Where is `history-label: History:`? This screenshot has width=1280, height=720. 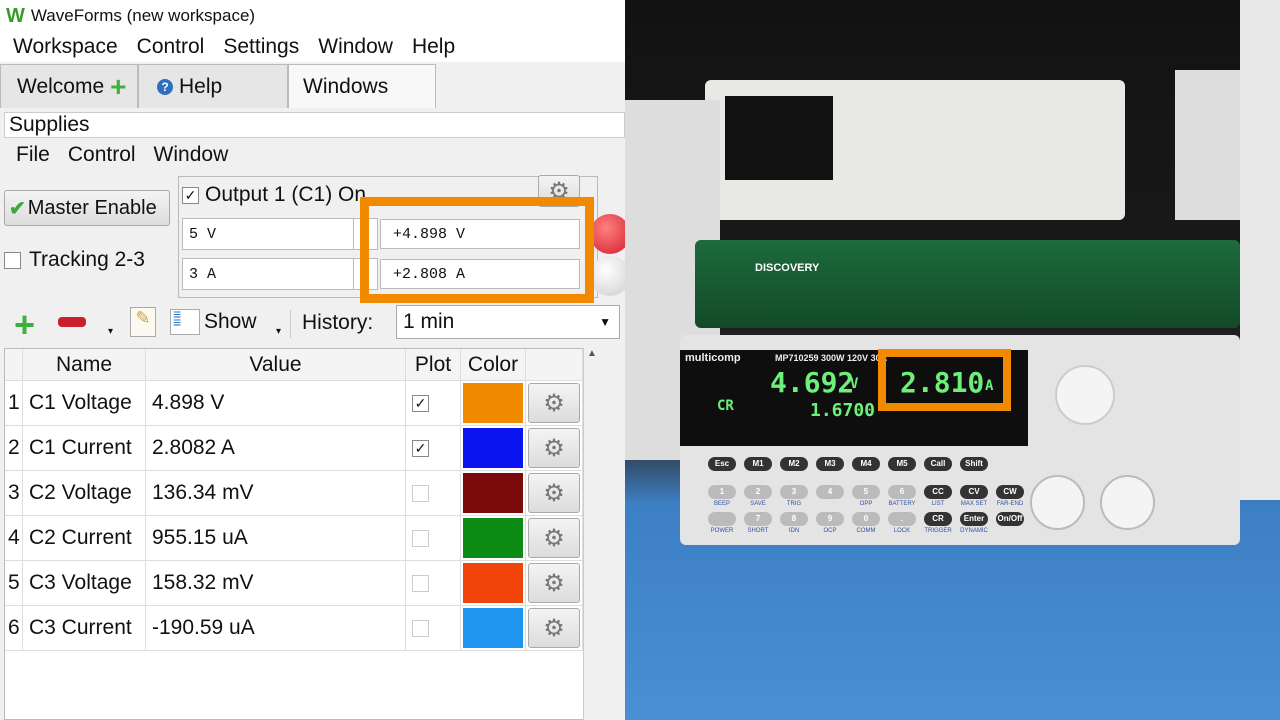
history-label: History: is located at coordinates (338, 322).